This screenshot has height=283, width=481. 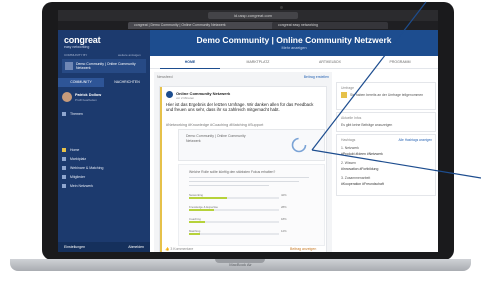 What do you see at coordinates (359, 169) in the screenshot?
I see `hashtag-list: #Innovation #Fortbildung` at bounding box center [359, 169].